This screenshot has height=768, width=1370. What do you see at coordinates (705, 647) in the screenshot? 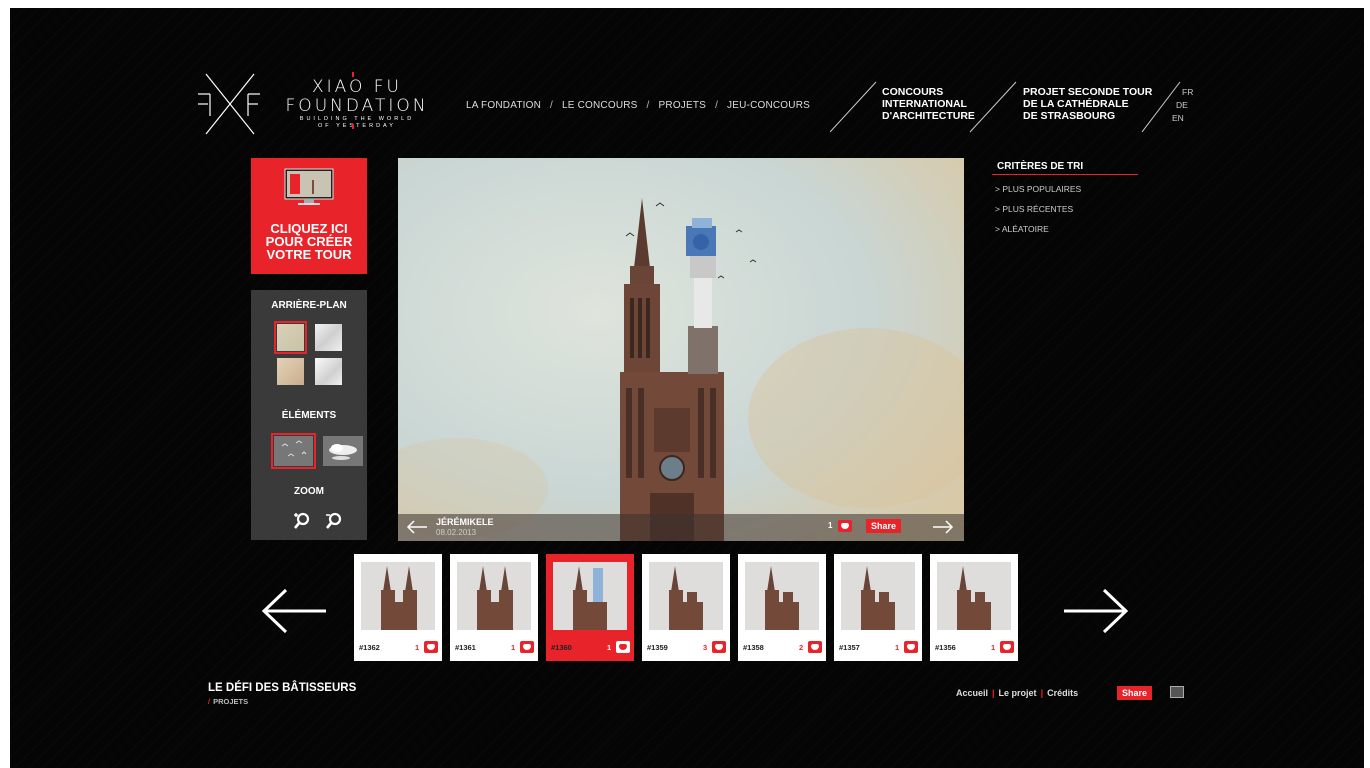
I see `thumbnail-like-count: 3` at bounding box center [705, 647].